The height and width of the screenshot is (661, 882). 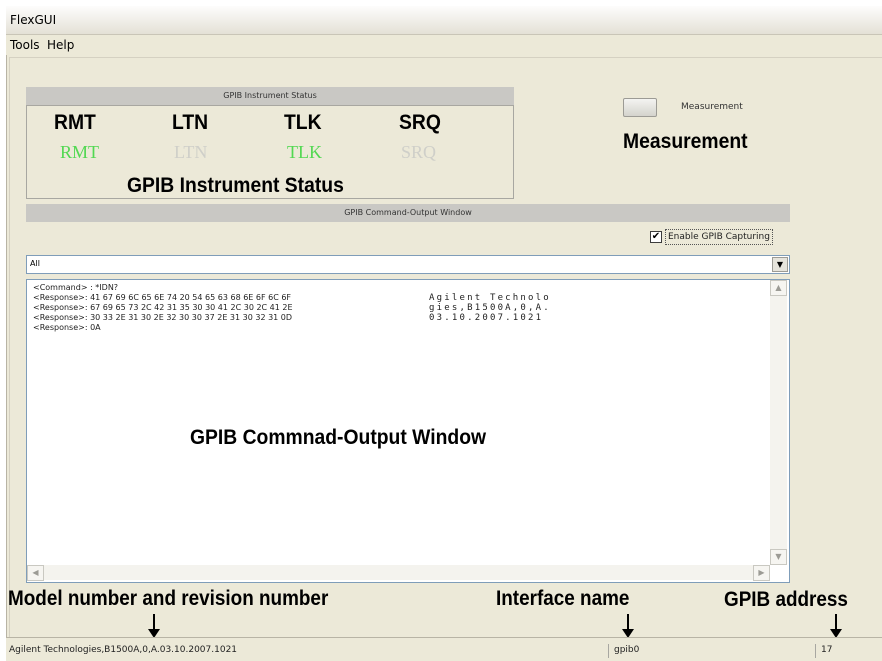 I want to click on menu-tools: Tools, so click(x=25, y=45).